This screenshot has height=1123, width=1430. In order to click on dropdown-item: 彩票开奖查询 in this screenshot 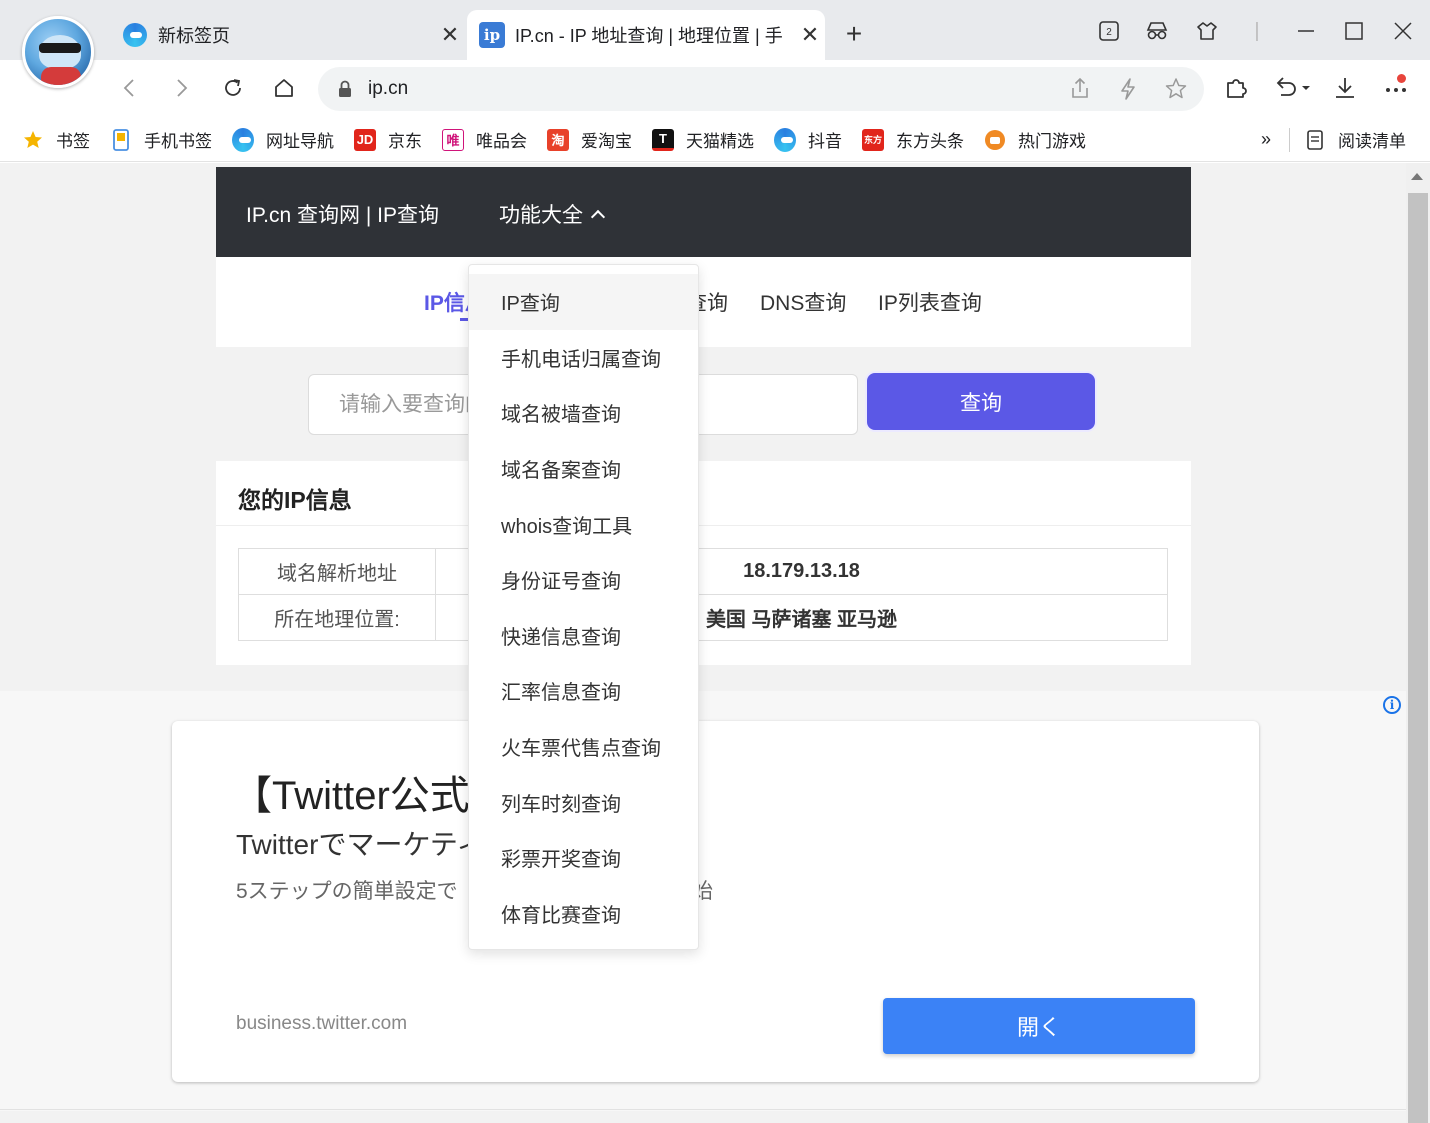, I will do `click(583, 858)`.